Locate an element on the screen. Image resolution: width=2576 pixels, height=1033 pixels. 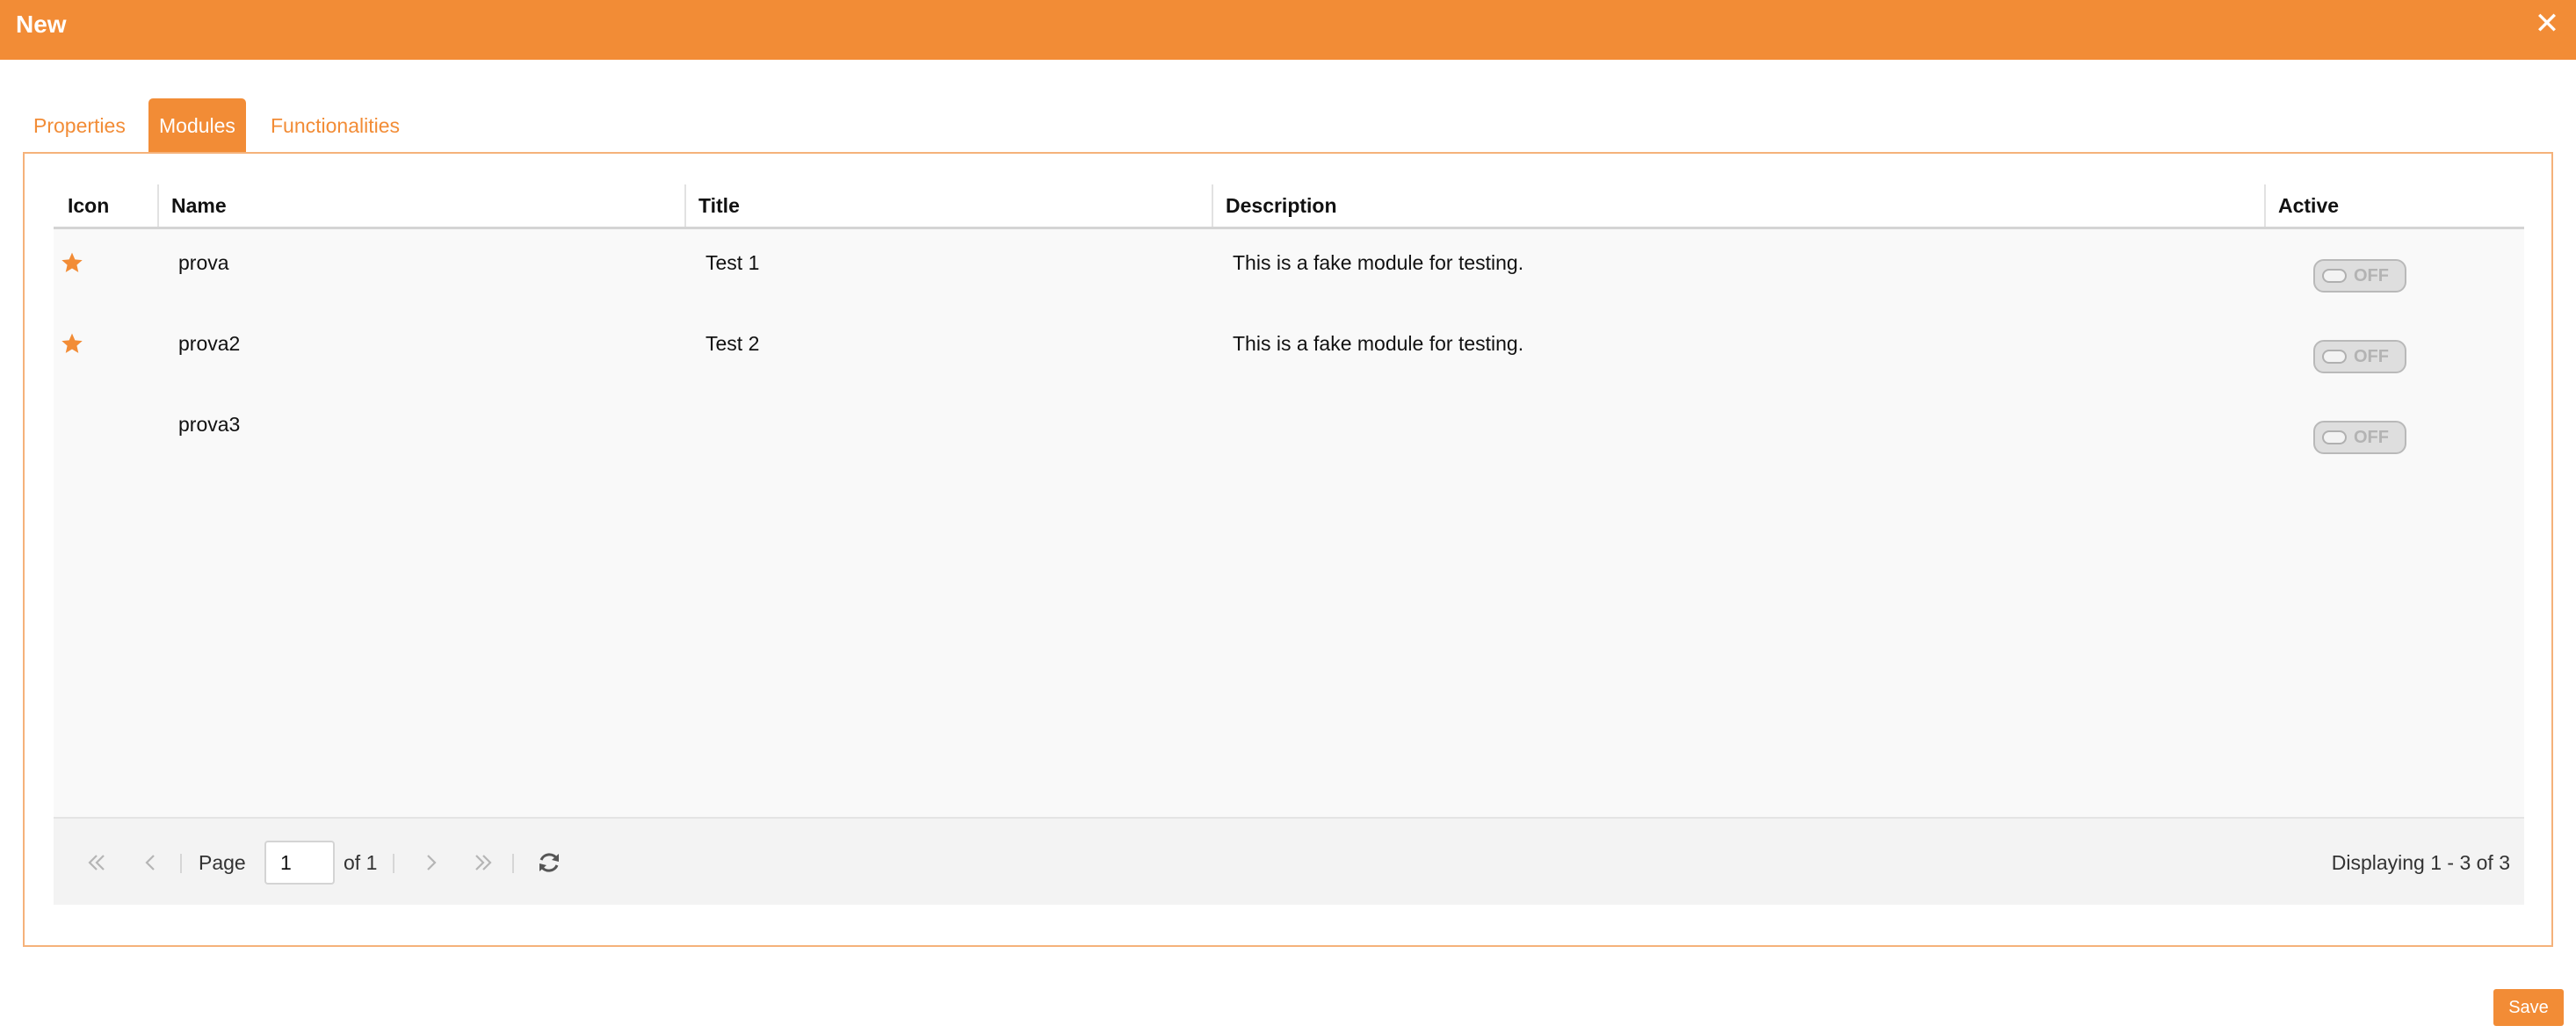
column-header-icon: Icon is located at coordinates (105, 204).